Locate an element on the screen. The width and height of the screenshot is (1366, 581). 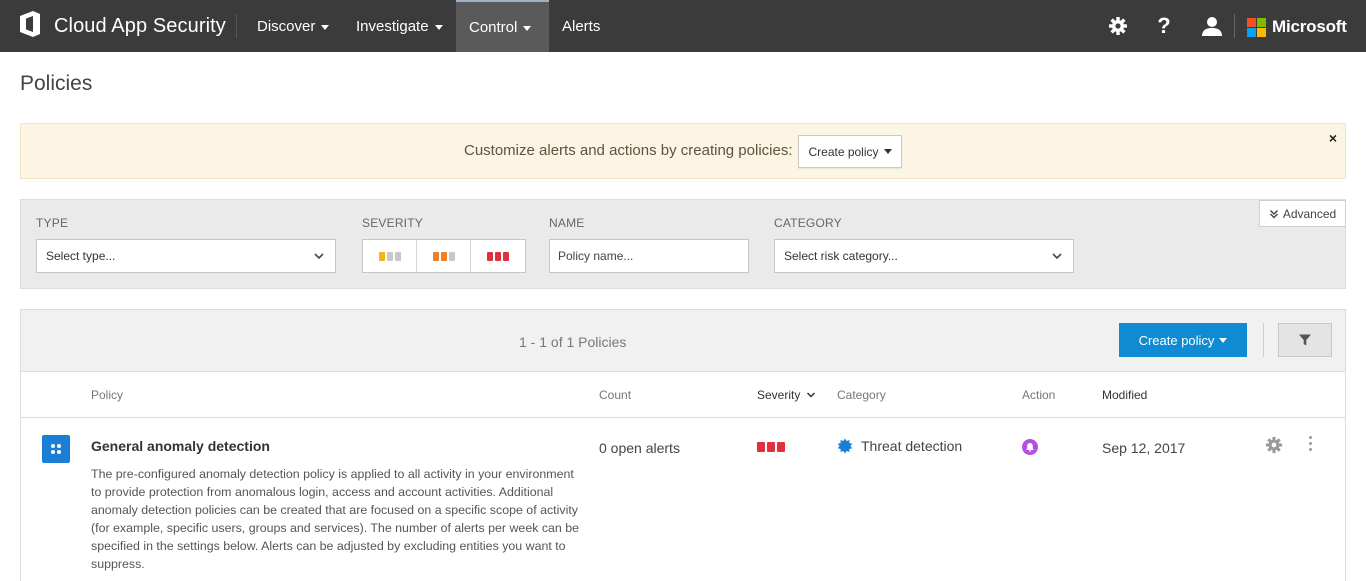
filter-severity-label: SEVERITY is located at coordinates (392, 223).